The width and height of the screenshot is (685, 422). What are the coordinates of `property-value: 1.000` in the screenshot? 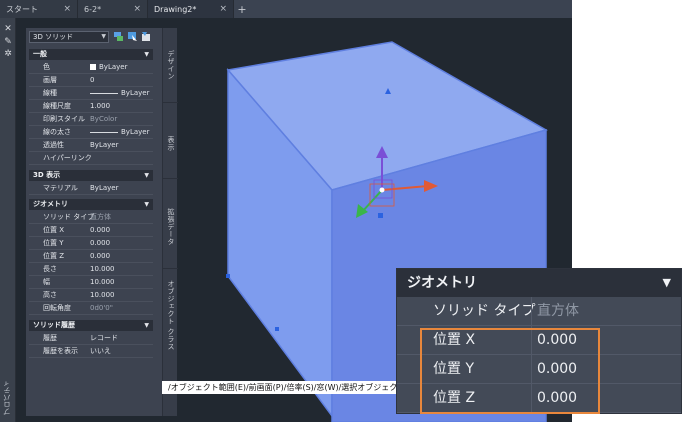 It's located at (100, 106).